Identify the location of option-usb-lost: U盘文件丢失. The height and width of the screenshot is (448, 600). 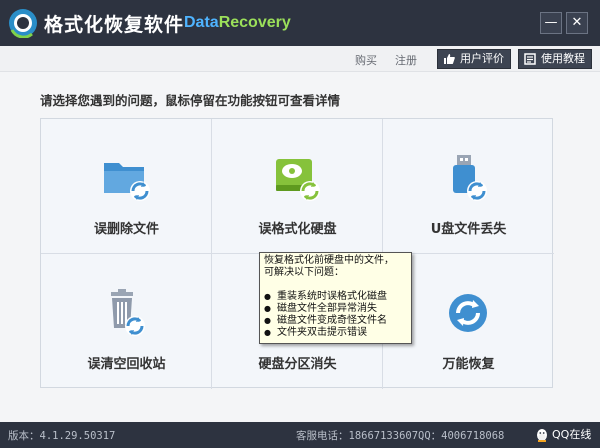
(468, 186).